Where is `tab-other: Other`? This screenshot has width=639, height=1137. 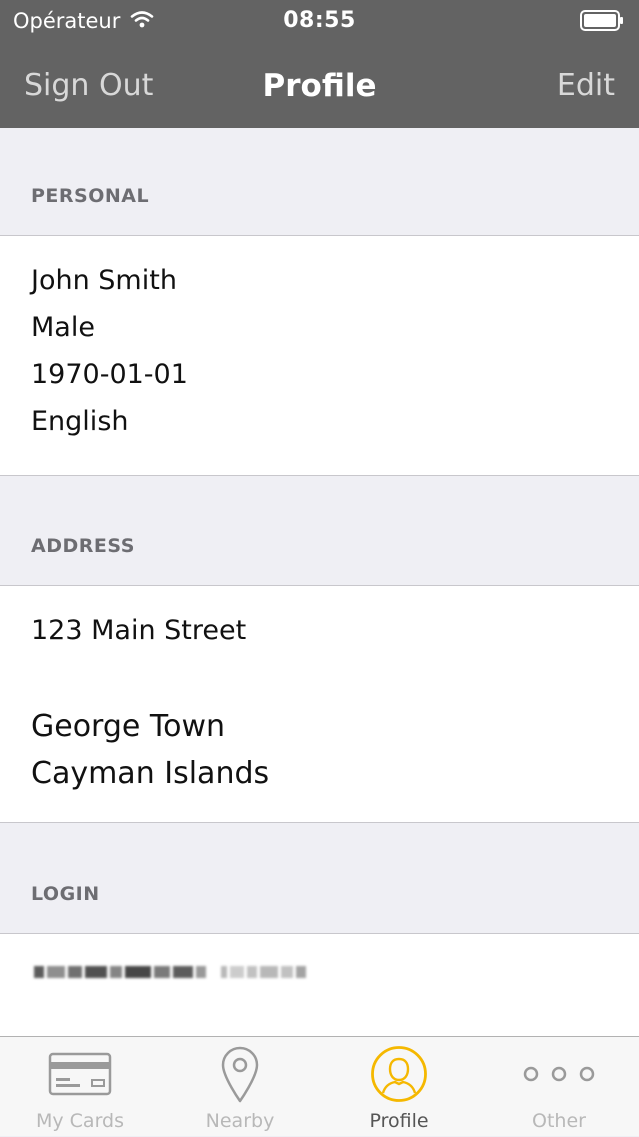
tab-other: Other is located at coordinates (559, 1087).